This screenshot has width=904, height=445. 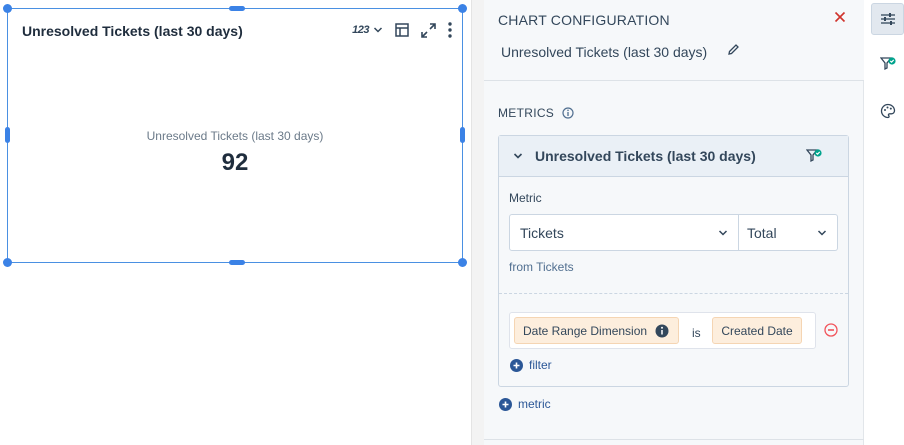 I want to click on filter-row: Date Range Dimension is Created Date, so click(x=673, y=331).